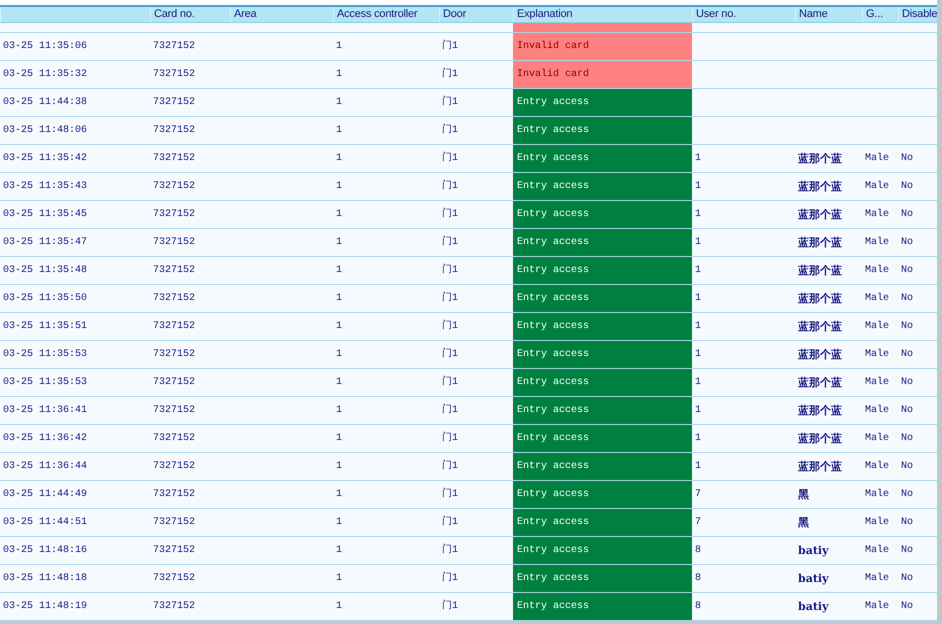 This screenshot has width=942, height=624. Describe the element at coordinates (45, 439) in the screenshot. I see `table-cell-text: 03-25 11:36:42` at that location.